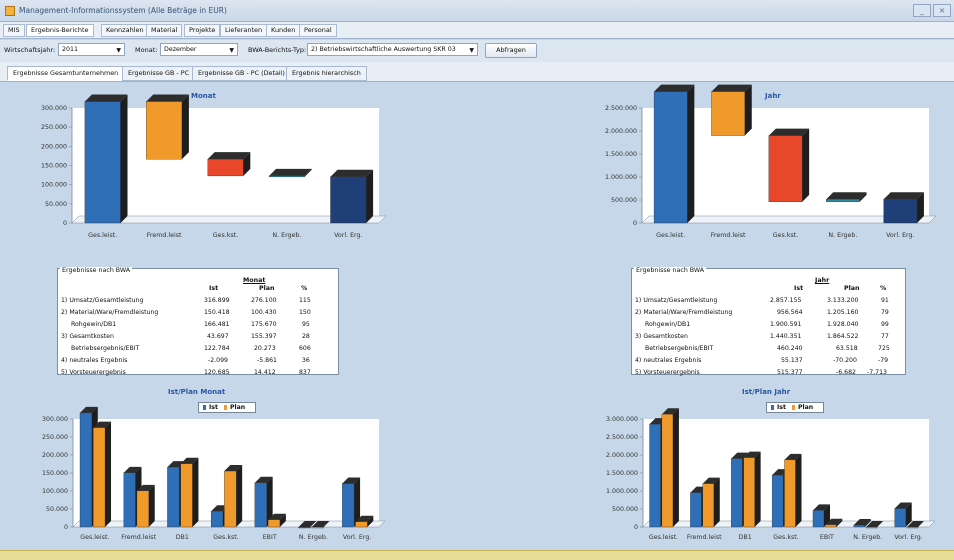 The height and width of the screenshot is (560, 954). What do you see at coordinates (942, 10) in the screenshot?
I see `close-button: ×` at bounding box center [942, 10].